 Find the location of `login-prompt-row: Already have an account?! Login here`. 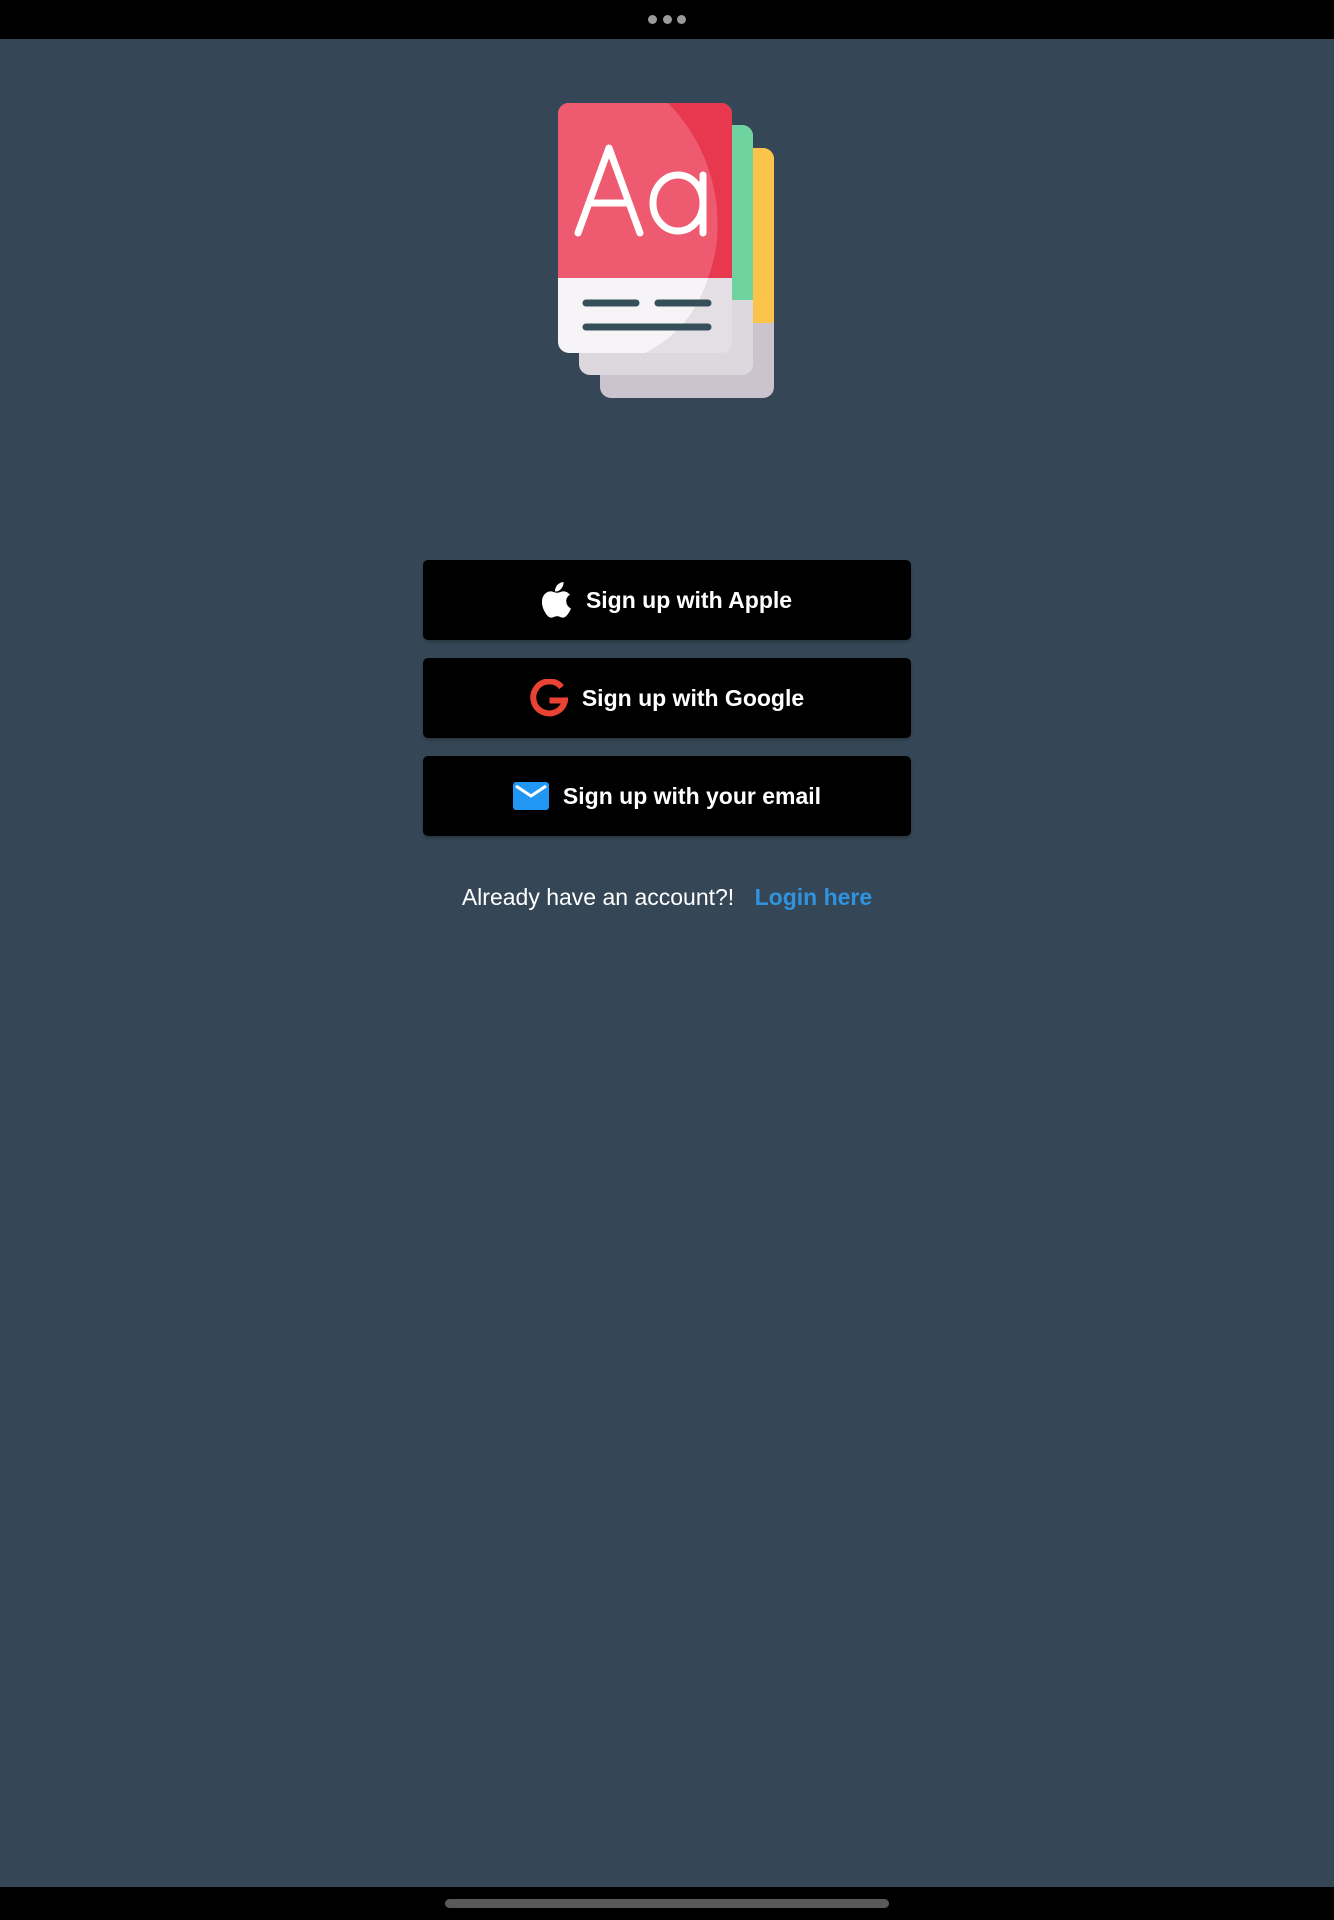

login-prompt-row: Already have an account?! Login here is located at coordinates (667, 897).